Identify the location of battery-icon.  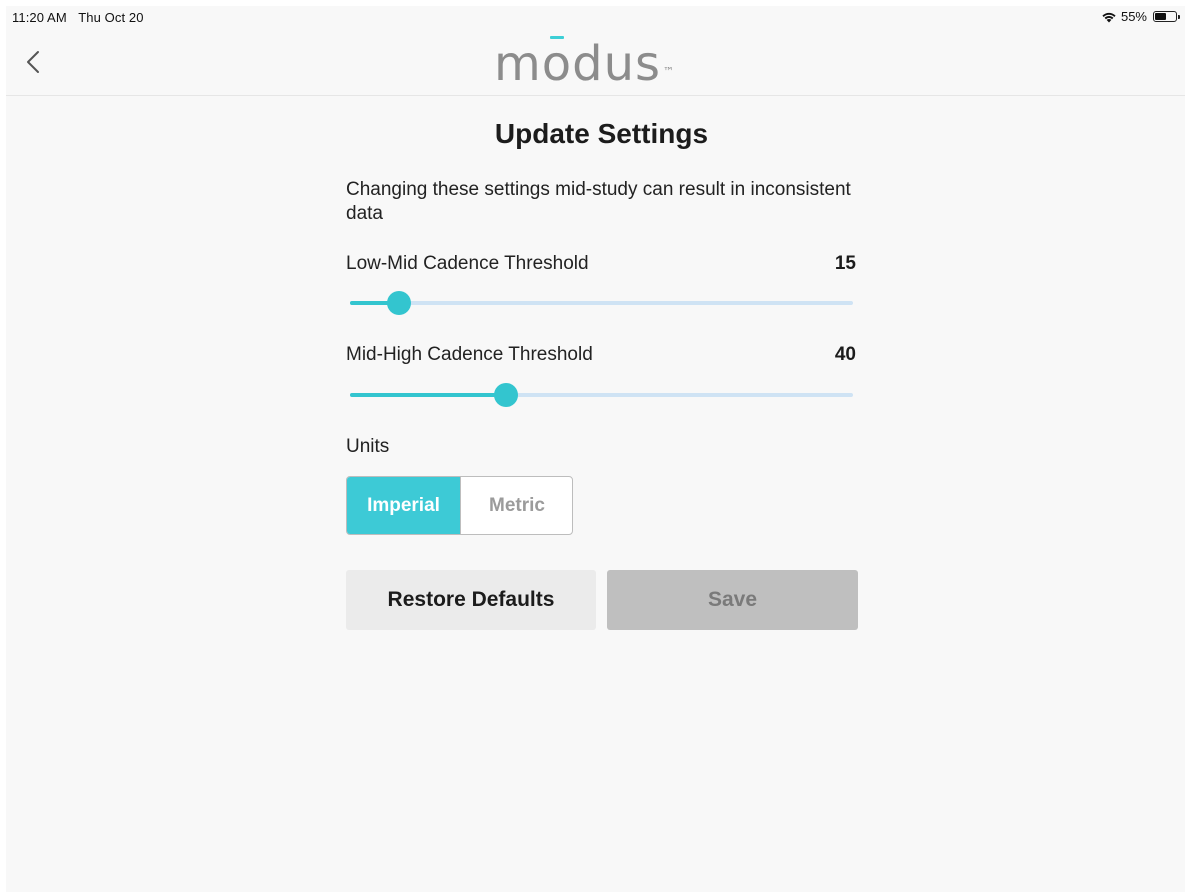
(1166, 16).